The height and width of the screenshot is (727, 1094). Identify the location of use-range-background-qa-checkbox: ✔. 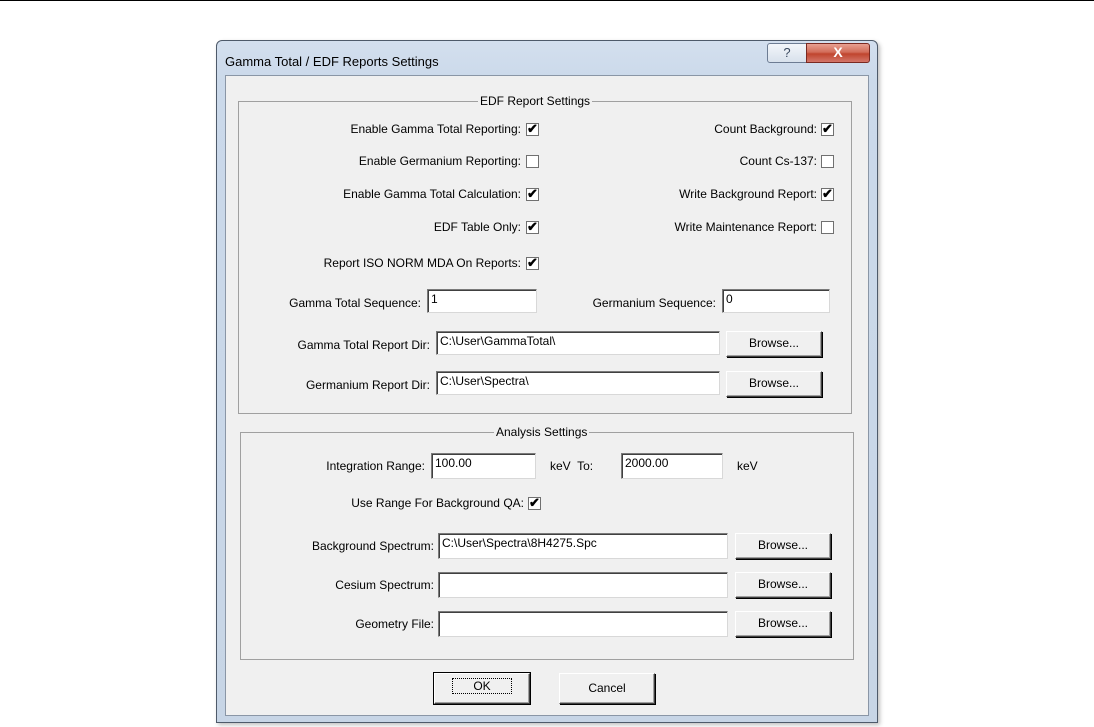
(534, 502).